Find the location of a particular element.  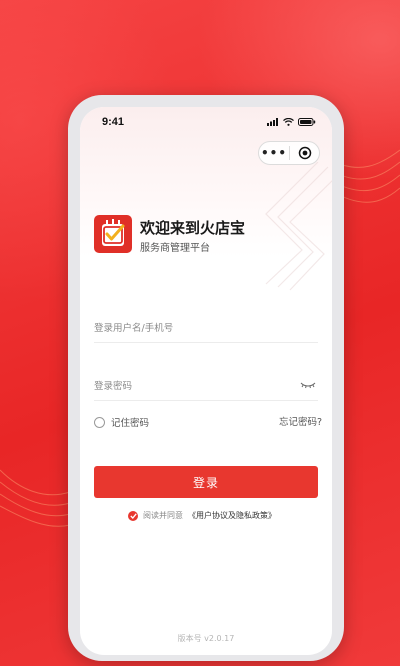

brand-title: 欢迎来到火店宝 is located at coordinates (193, 228).